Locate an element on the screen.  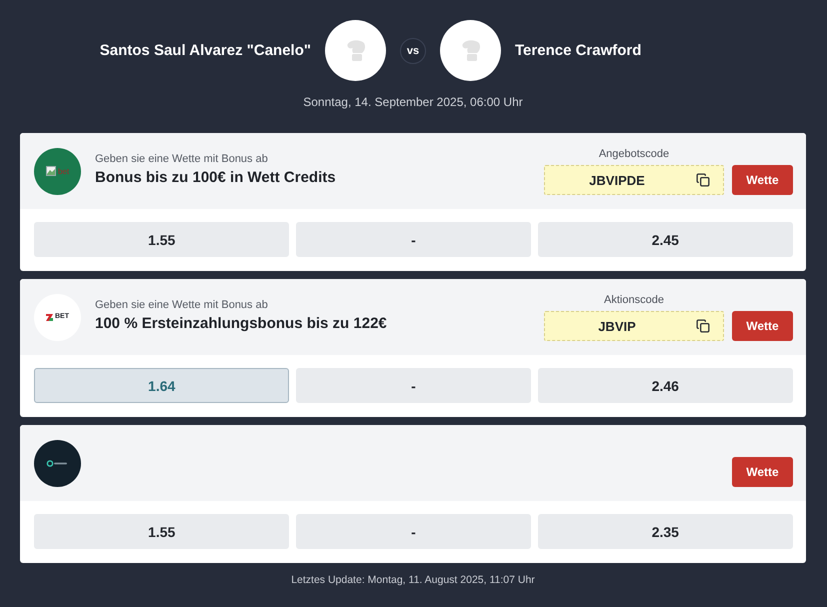
promo-code-field: JBVIP is located at coordinates (634, 326).